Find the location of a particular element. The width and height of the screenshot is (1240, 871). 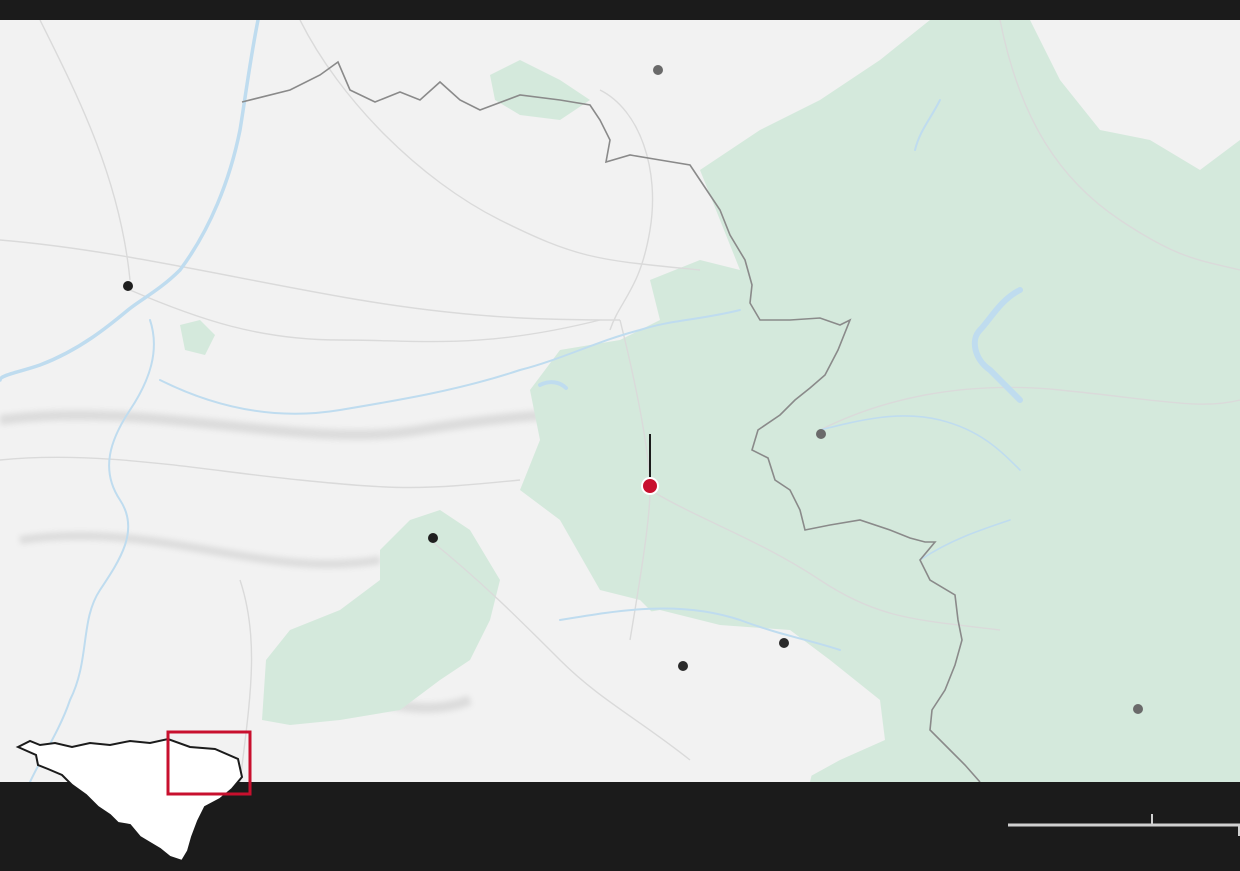

scale-bar is located at coordinates (1120, 823).